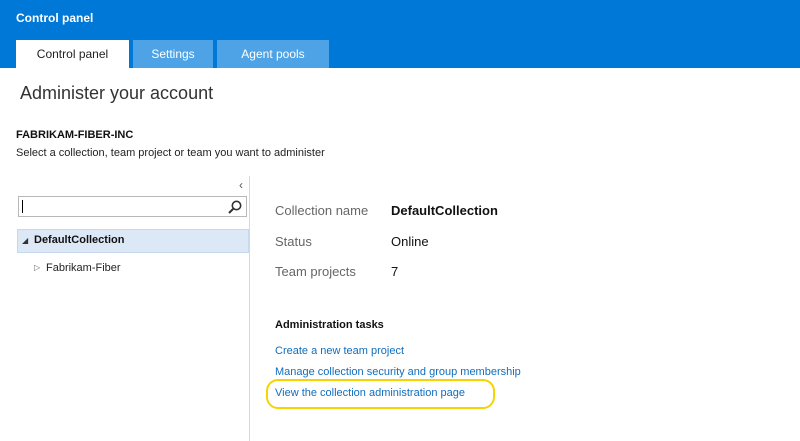 The height and width of the screenshot is (441, 800). Describe the element at coordinates (235, 207) in the screenshot. I see `search-icon` at that location.